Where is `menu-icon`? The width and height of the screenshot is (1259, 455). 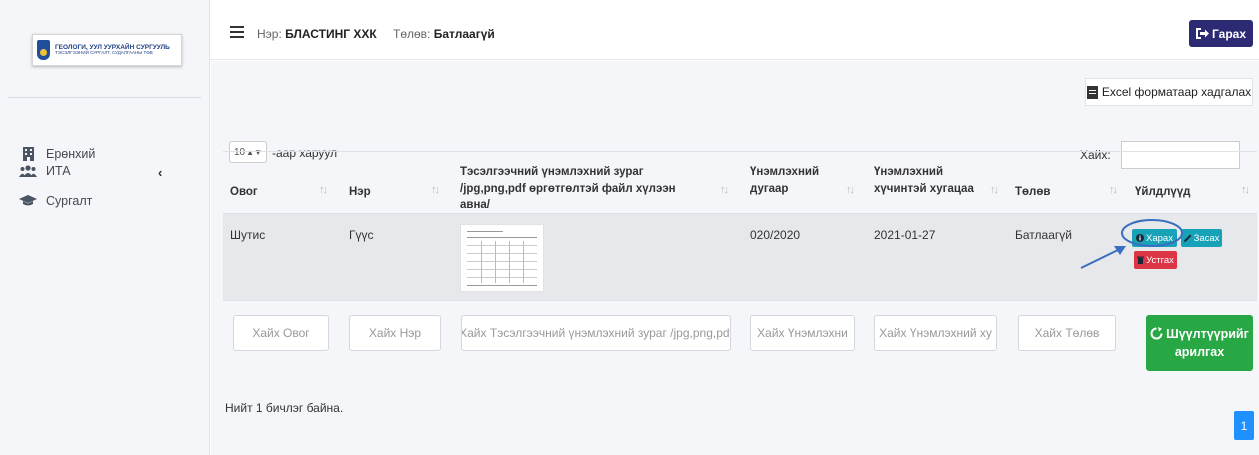 menu-icon is located at coordinates (237, 33).